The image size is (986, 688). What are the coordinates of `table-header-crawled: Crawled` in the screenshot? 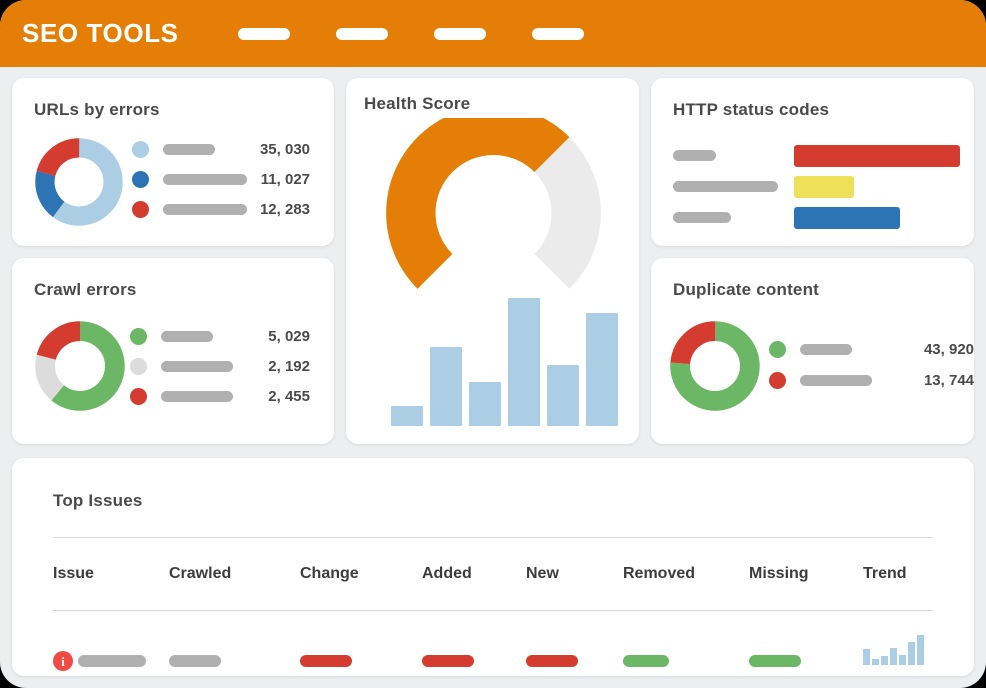 It's located at (200, 574).